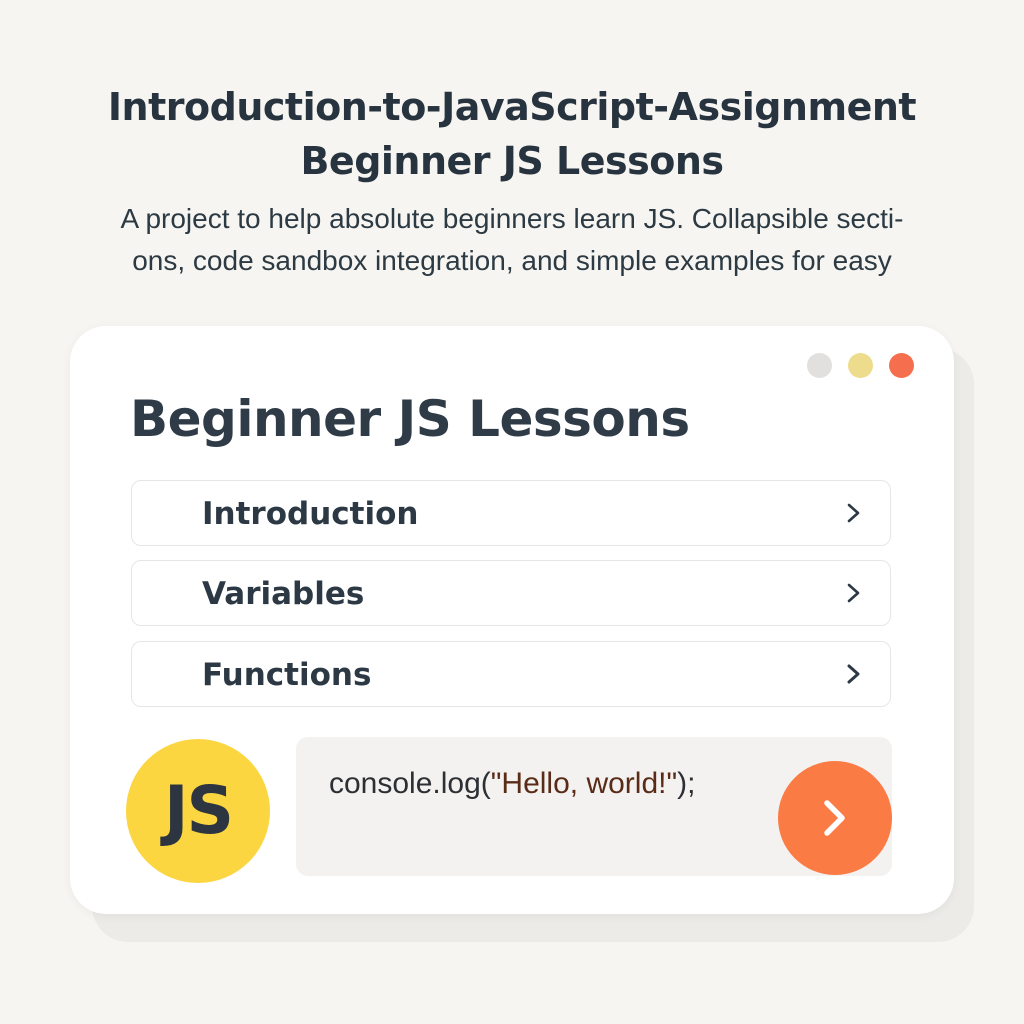  Describe the element at coordinates (512, 107) in the screenshot. I see `page-title: Introduction-to-JavaScript-Assignment` at that location.